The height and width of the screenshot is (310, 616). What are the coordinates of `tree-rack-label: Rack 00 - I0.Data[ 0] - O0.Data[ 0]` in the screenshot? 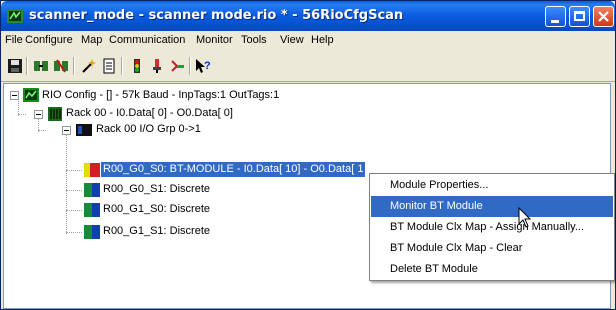 It's located at (149, 113).